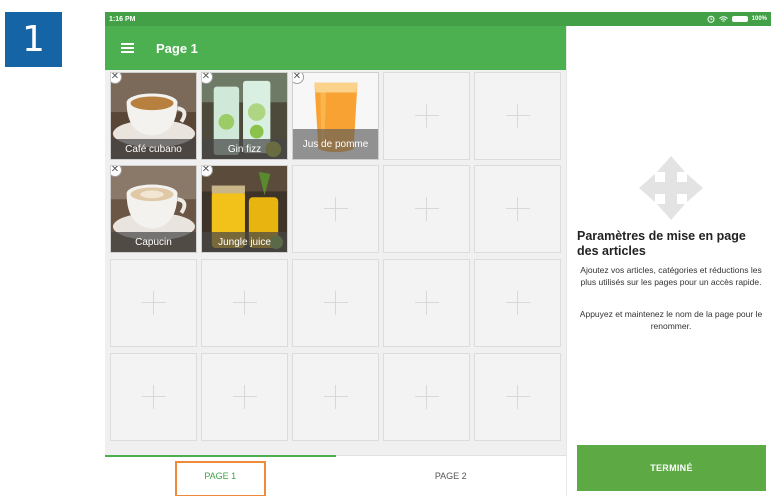 The height and width of the screenshot is (496, 771). What do you see at coordinates (153, 149) in the screenshot?
I see `item-label: Café cubano` at bounding box center [153, 149].